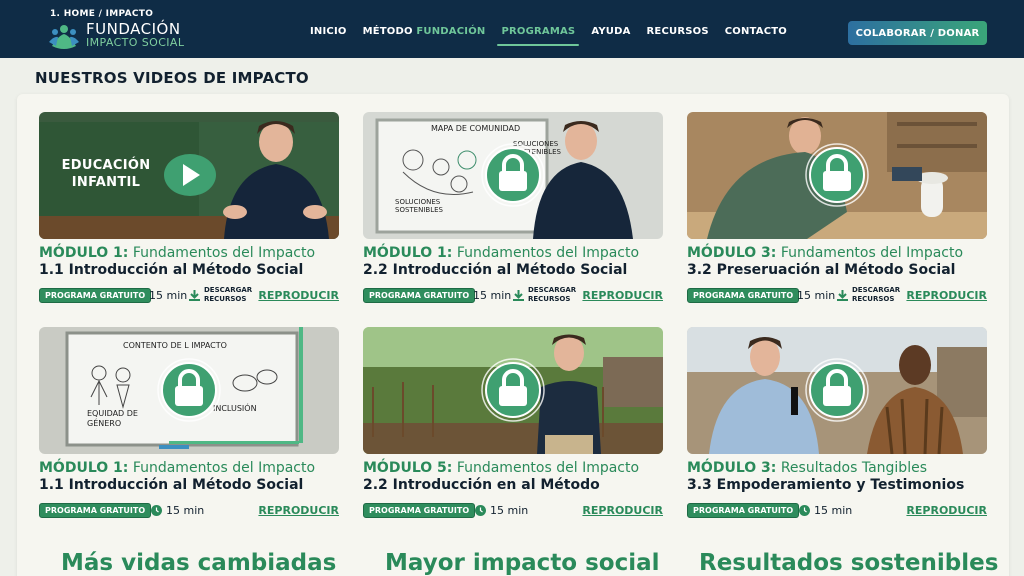 The height and width of the screenshot is (576, 1024). What do you see at coordinates (175, 345) in the screenshot?
I see `board-title: CONTENTO DE L IMPACTO` at bounding box center [175, 345].